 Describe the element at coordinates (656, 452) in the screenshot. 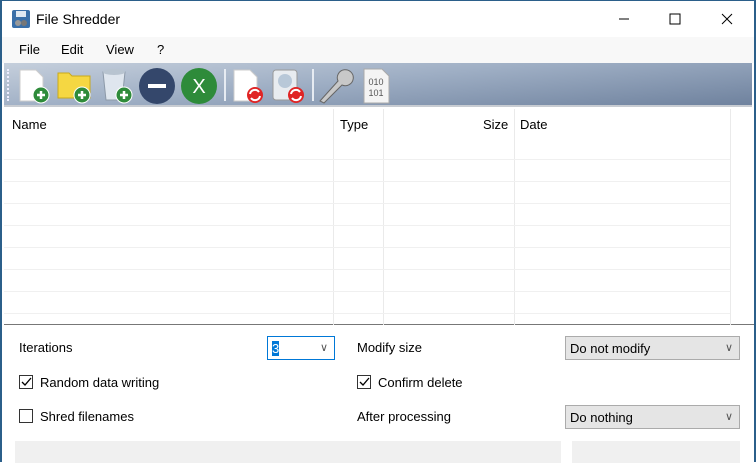

I see `status-panel-right` at that location.